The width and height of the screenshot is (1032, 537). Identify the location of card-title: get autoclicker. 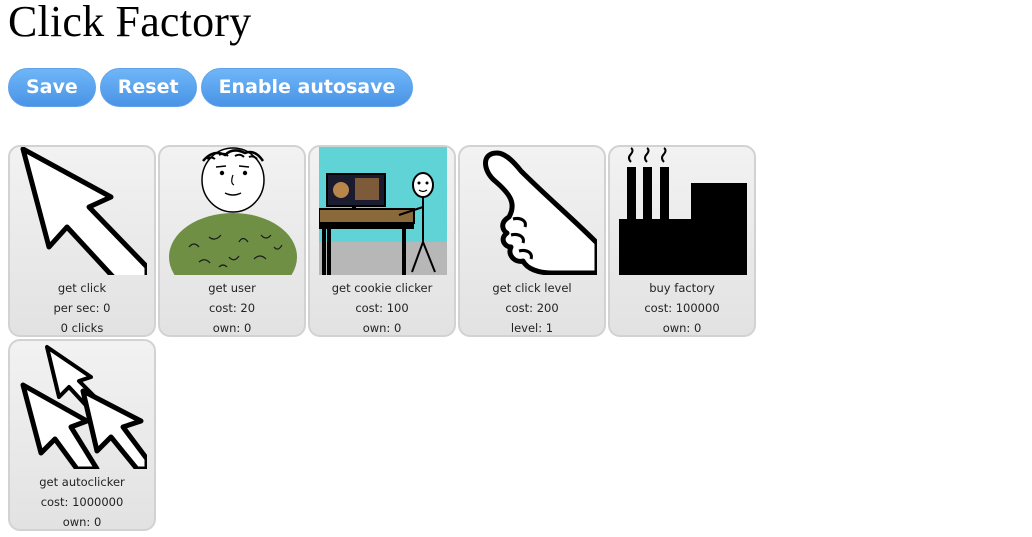
(82, 482).